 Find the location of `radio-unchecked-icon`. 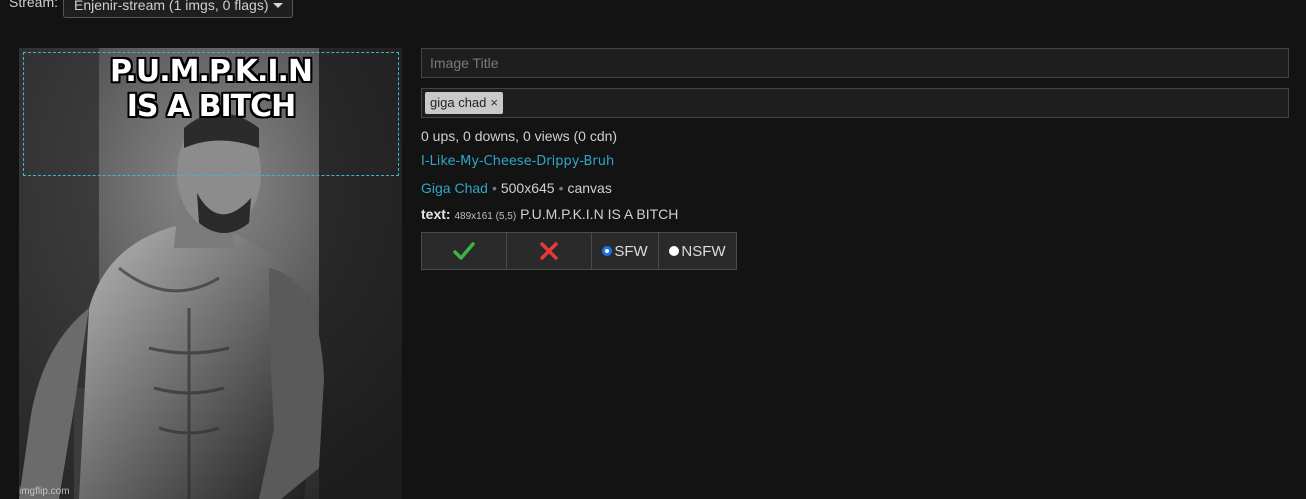

radio-unchecked-icon is located at coordinates (674, 251).